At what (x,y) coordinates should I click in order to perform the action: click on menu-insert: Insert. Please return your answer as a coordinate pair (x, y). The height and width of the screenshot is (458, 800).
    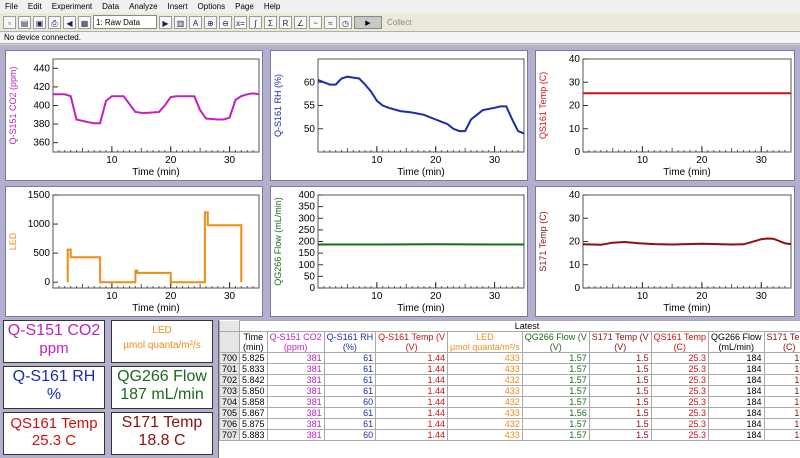
    Looking at the image, I should click on (178, 6).